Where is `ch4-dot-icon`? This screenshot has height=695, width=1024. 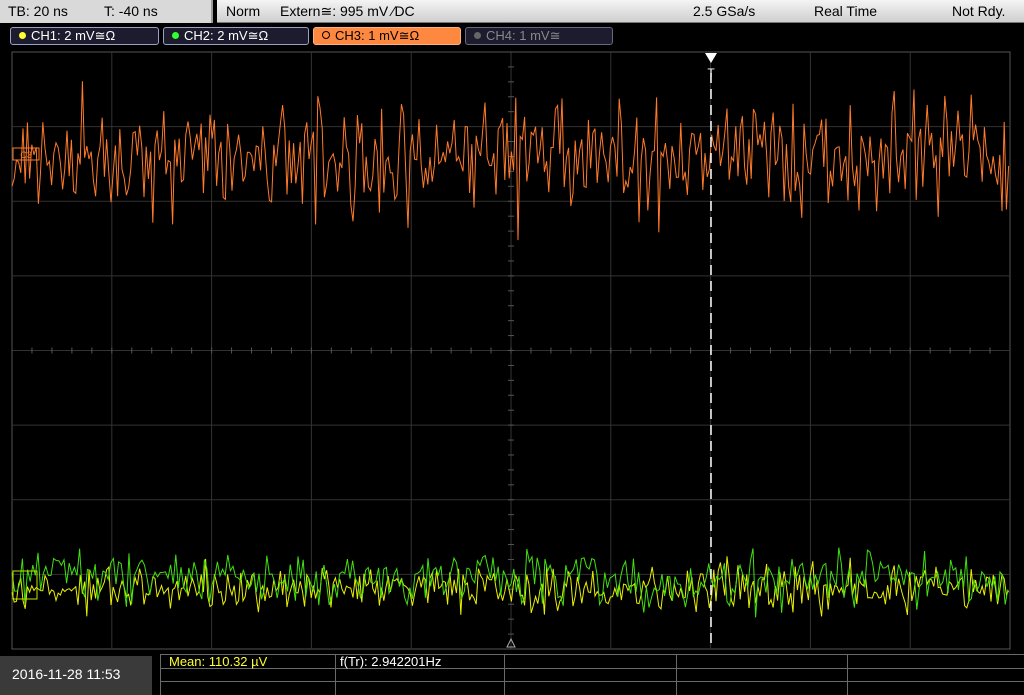 ch4-dot-icon is located at coordinates (477, 35).